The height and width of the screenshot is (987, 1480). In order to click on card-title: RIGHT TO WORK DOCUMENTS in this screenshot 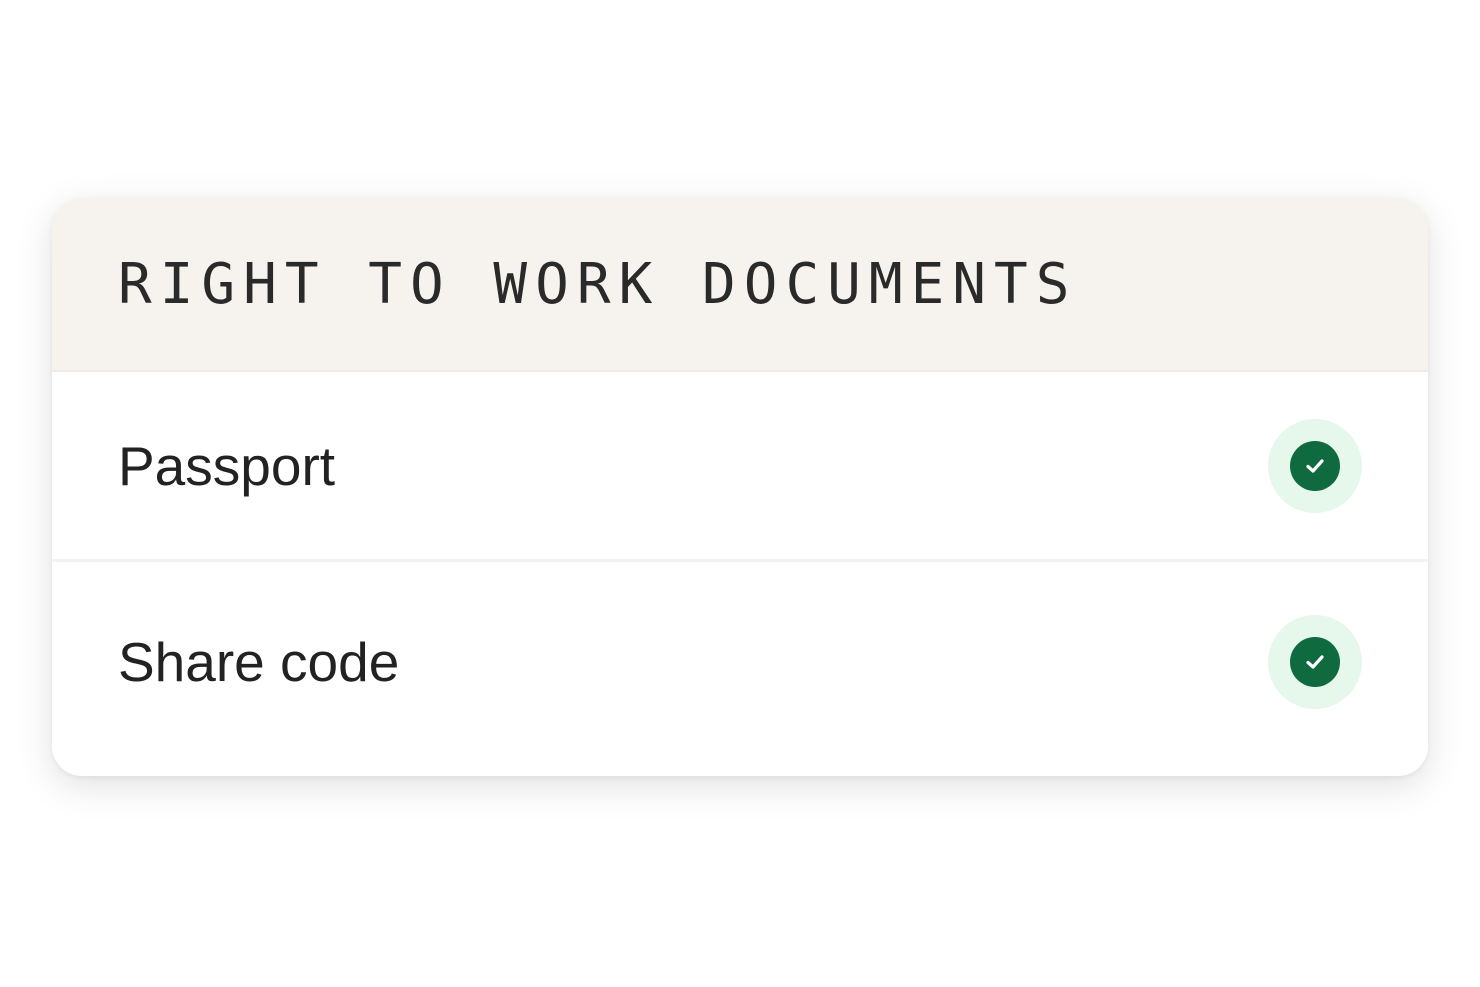, I will do `click(598, 284)`.